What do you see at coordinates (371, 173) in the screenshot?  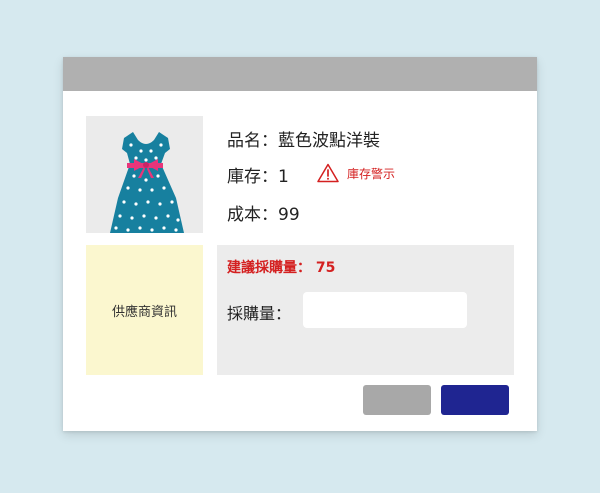 I see `stock-warning-label: 庫存警示` at bounding box center [371, 173].